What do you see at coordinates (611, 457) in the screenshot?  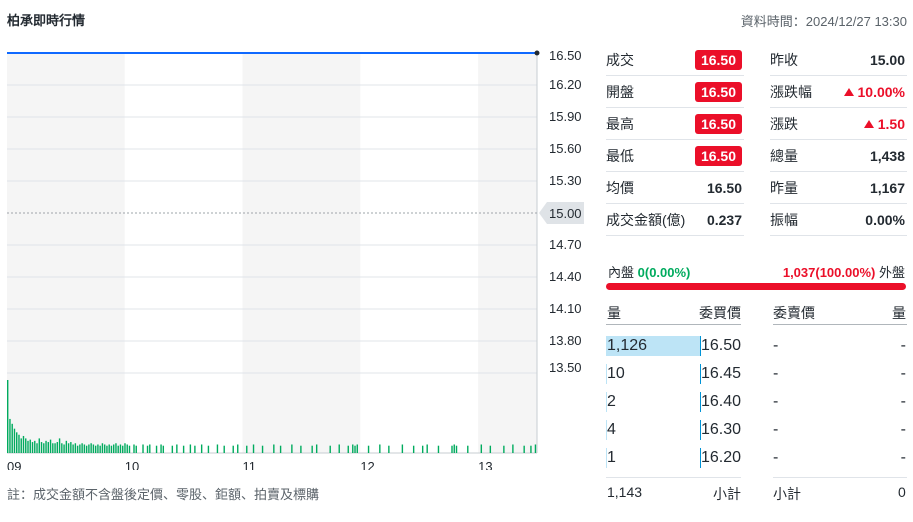 I see `bid-volume-text: 1` at bounding box center [611, 457].